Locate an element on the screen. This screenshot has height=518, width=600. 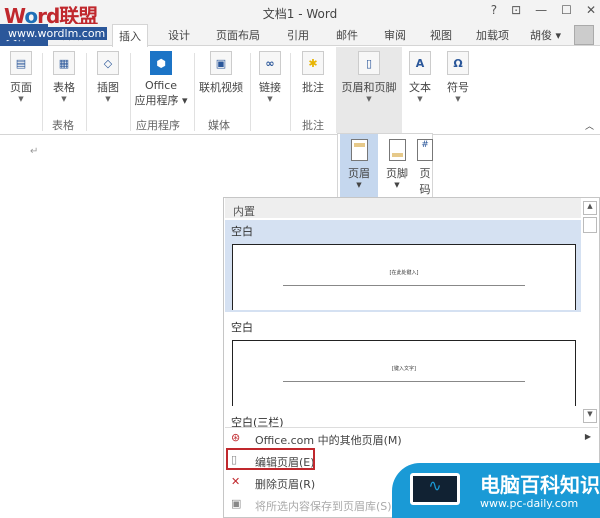
label: Office.com 中的其他页眉(M) is located at coordinates (328, 440).